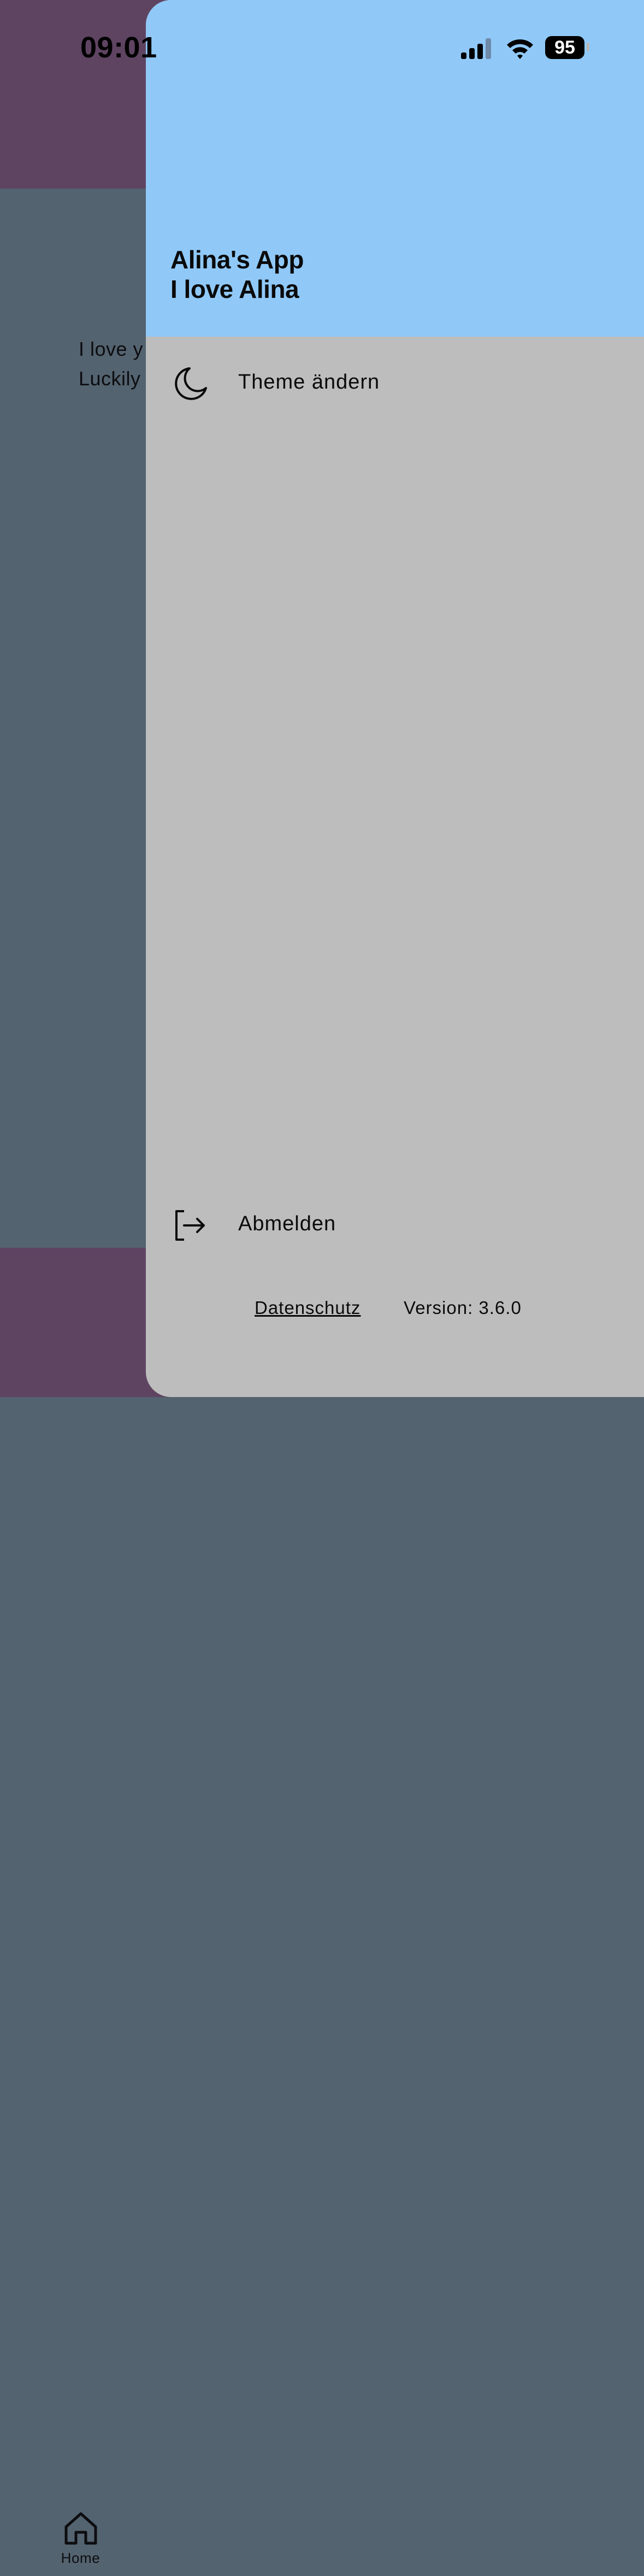  What do you see at coordinates (588, 47) in the screenshot?
I see `battery-tip` at bounding box center [588, 47].